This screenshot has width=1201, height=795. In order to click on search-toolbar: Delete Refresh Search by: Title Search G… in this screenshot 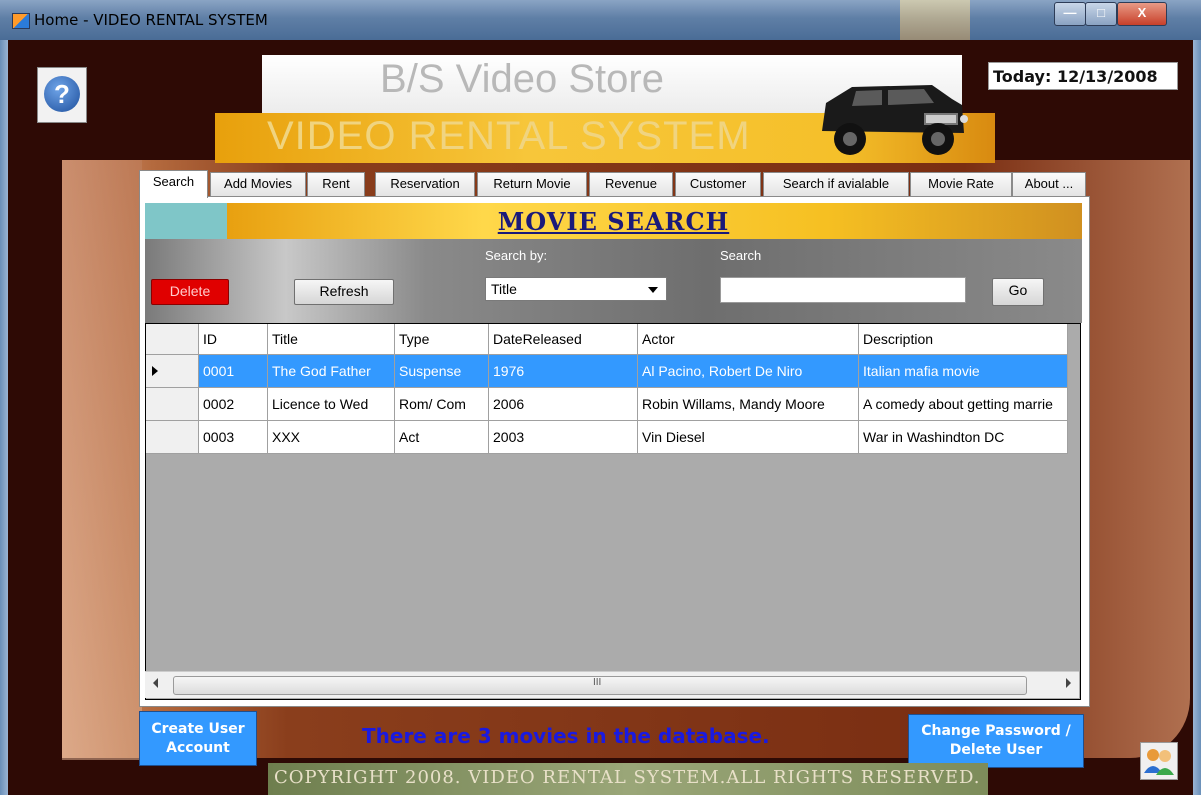, I will do `click(613, 281)`.